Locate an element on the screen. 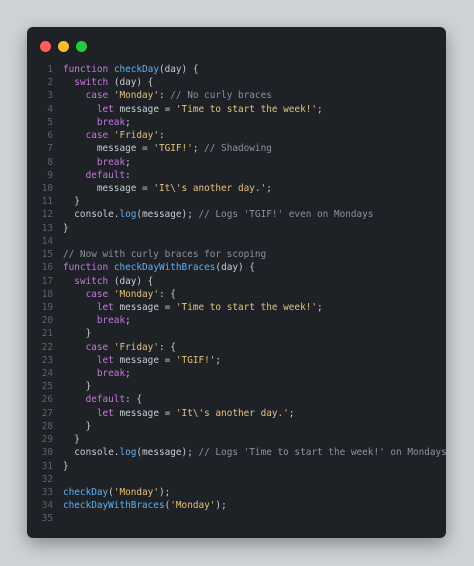 Image resolution: width=474 pixels, height=566 pixels. code-line: 18 case 'Monday': { is located at coordinates (236, 294).